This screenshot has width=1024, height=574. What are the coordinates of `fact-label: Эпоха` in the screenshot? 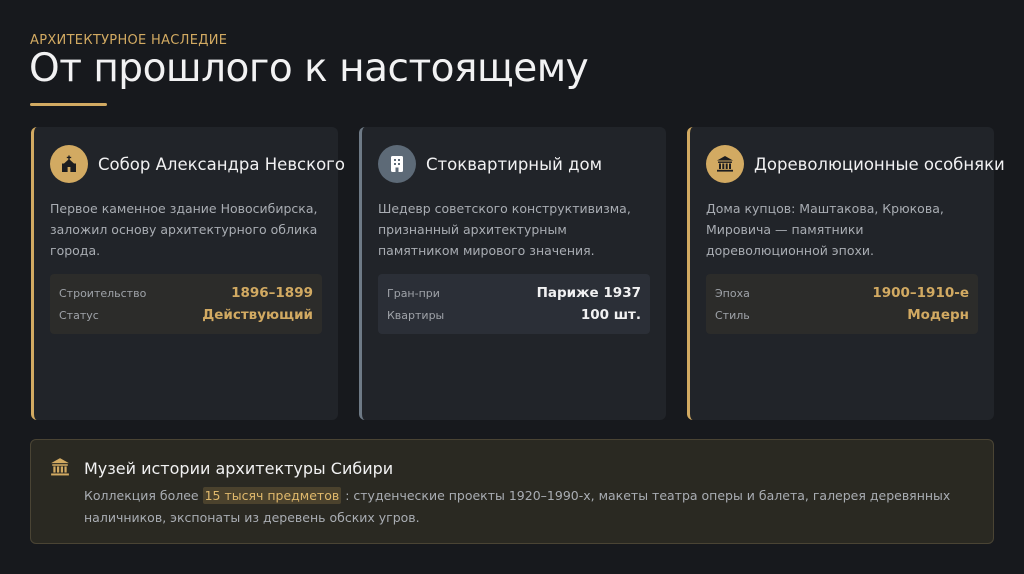 It's located at (732, 293).